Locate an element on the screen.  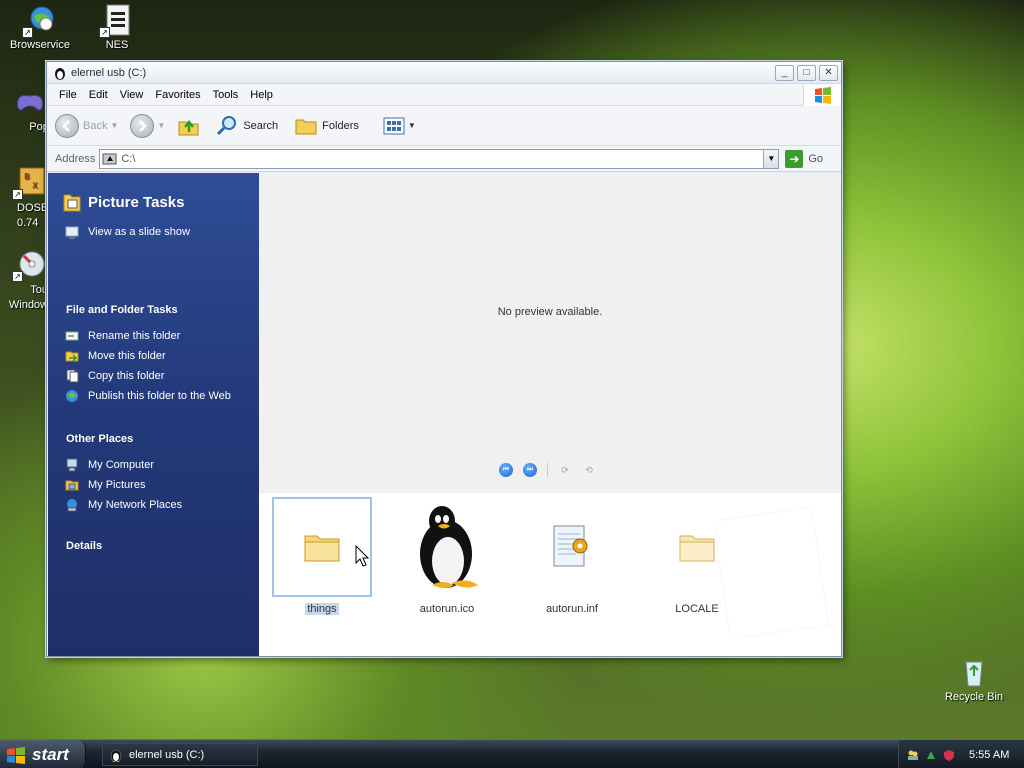
go-arrow-icon: ➔ is located at coordinates (794, 158).